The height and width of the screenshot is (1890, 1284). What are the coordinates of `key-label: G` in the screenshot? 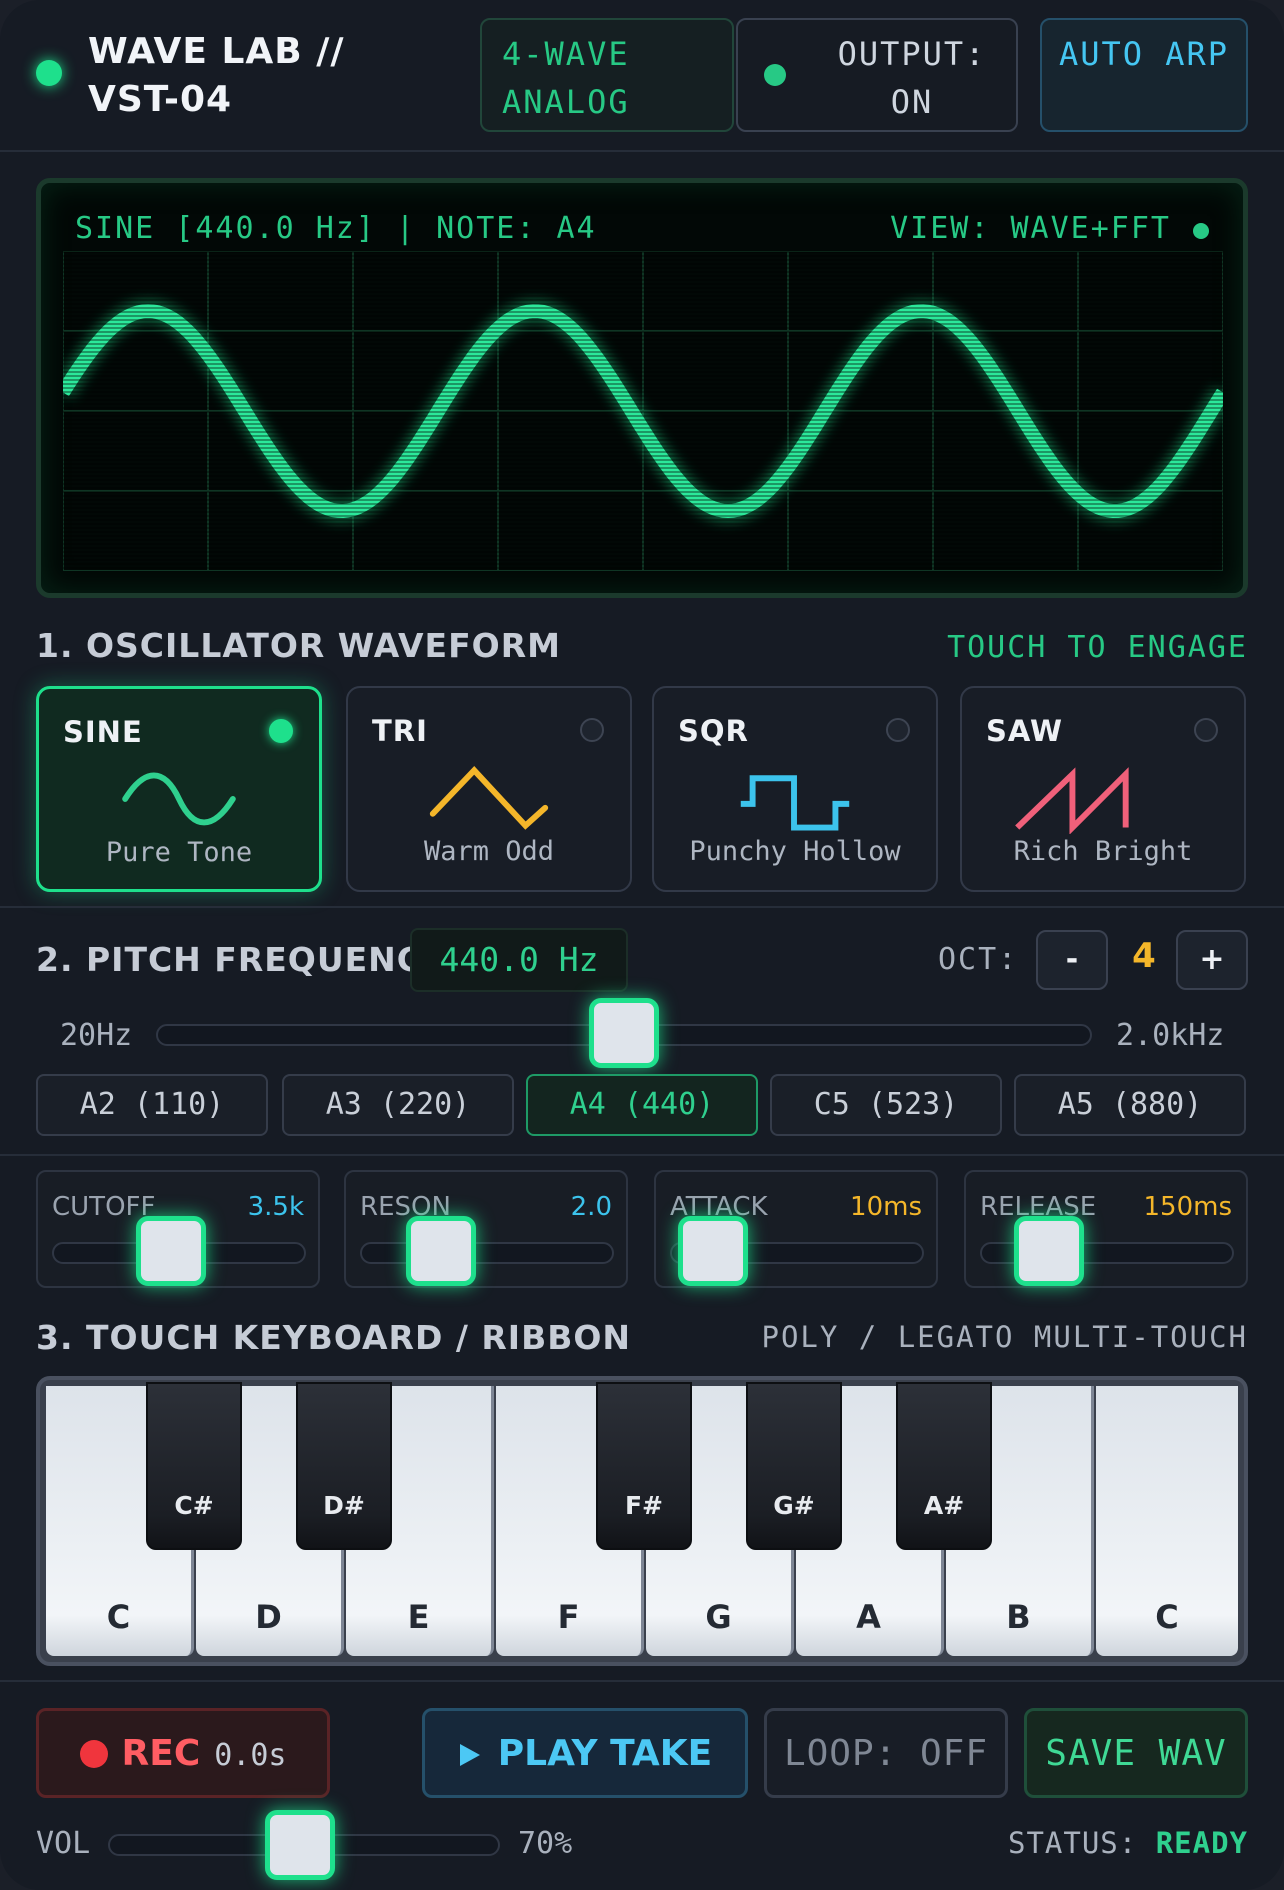 It's located at (718, 1617).